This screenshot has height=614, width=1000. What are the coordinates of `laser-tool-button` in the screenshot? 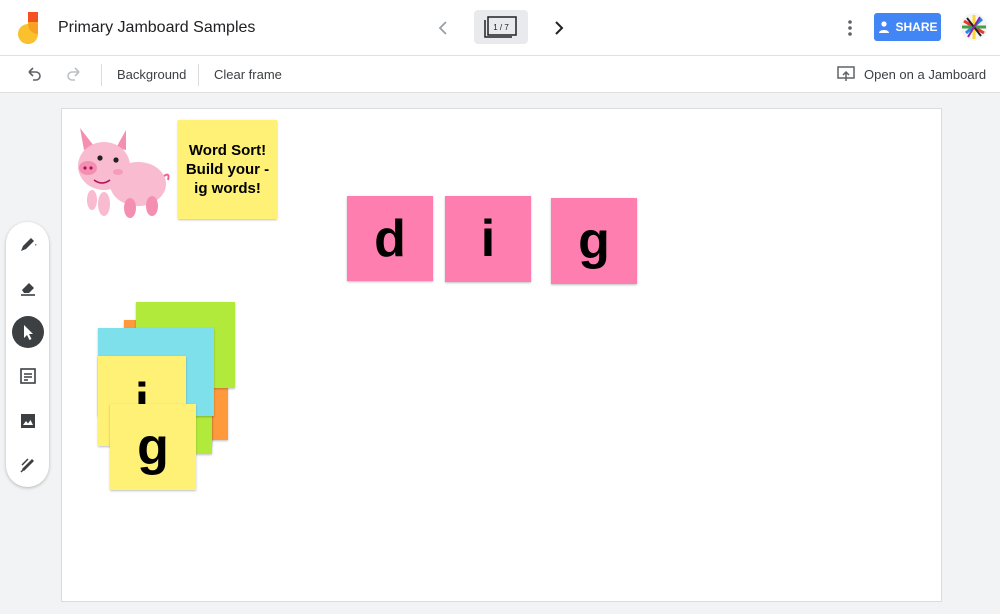 It's located at (28, 465).